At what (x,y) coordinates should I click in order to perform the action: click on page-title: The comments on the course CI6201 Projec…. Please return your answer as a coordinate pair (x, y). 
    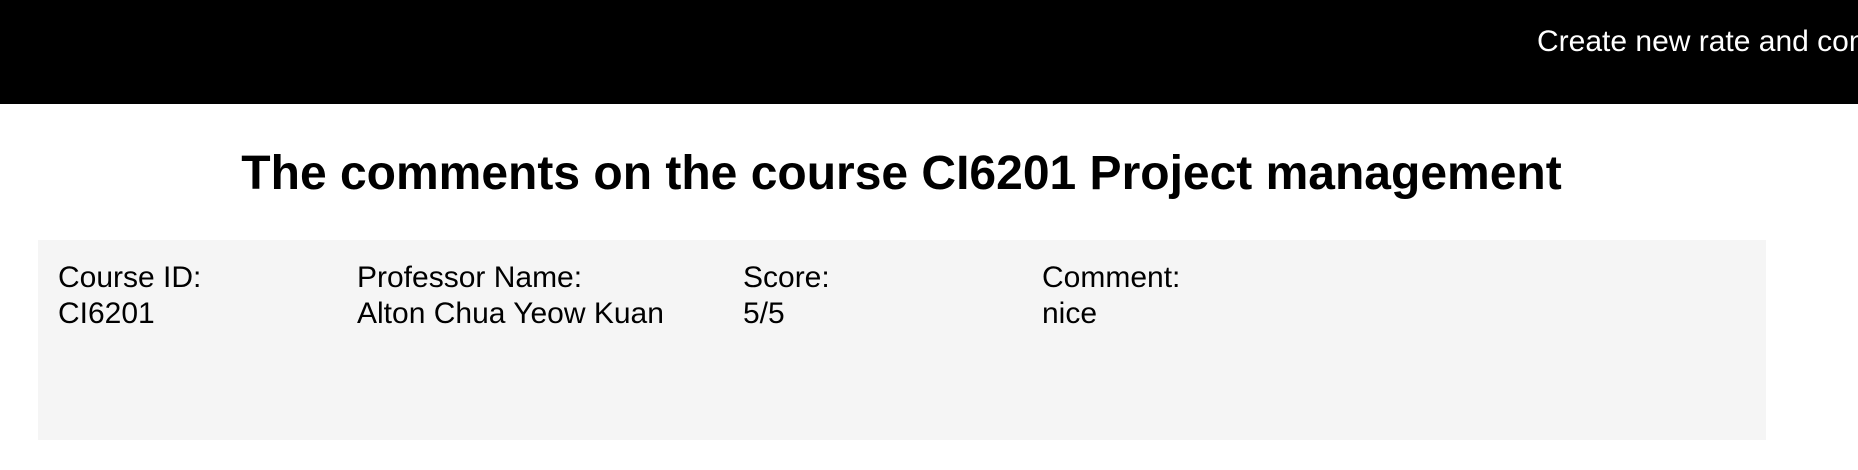
    Looking at the image, I should click on (901, 173).